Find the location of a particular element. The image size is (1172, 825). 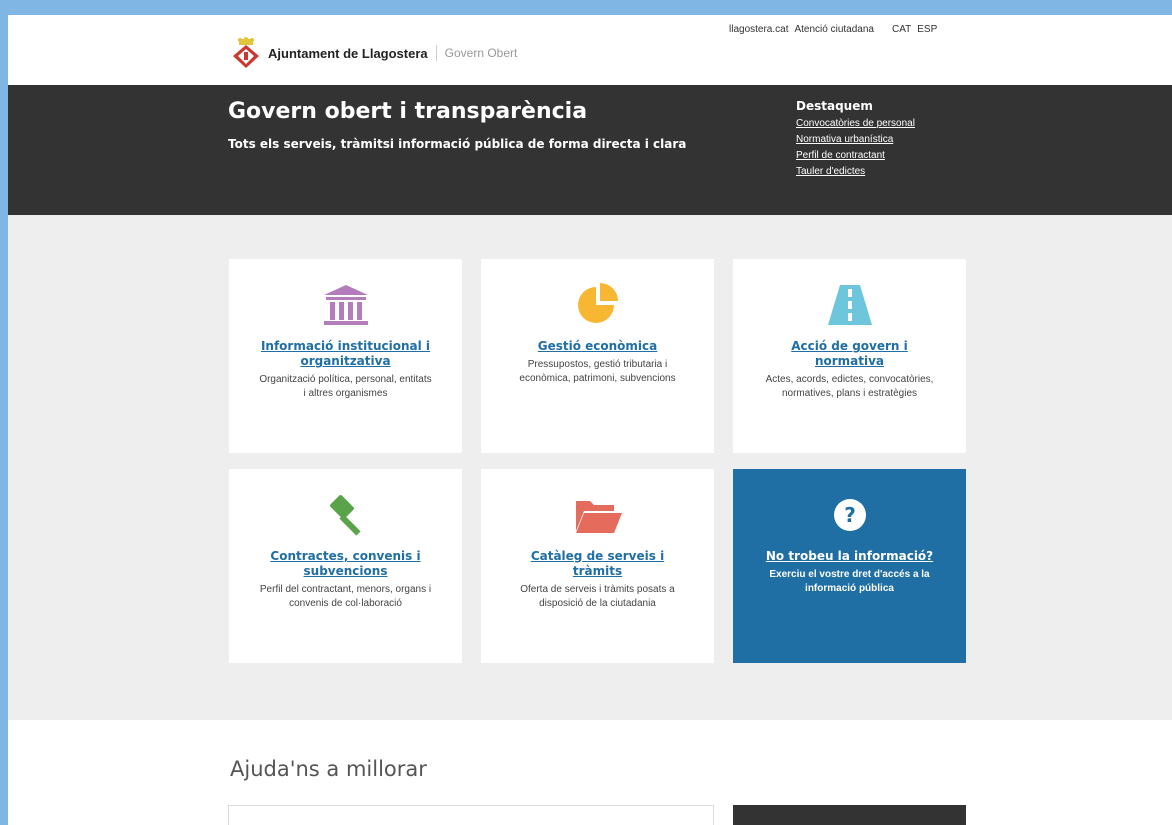

card-title: No trobeu la informació? is located at coordinates (849, 556).